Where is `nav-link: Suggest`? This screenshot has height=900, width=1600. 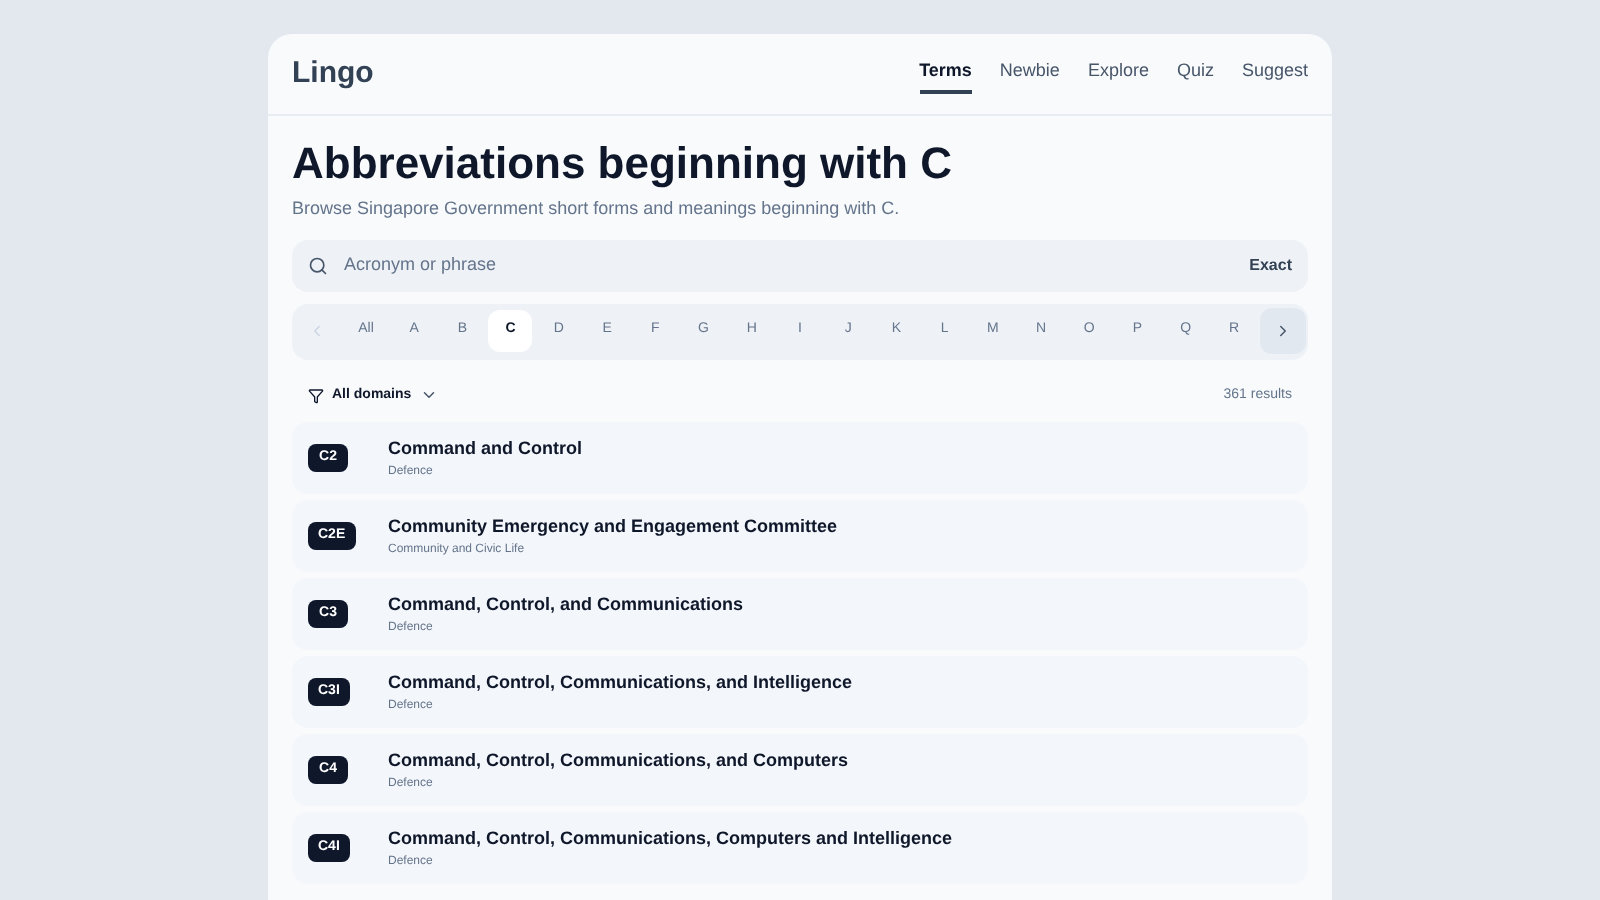 nav-link: Suggest is located at coordinates (1274, 74).